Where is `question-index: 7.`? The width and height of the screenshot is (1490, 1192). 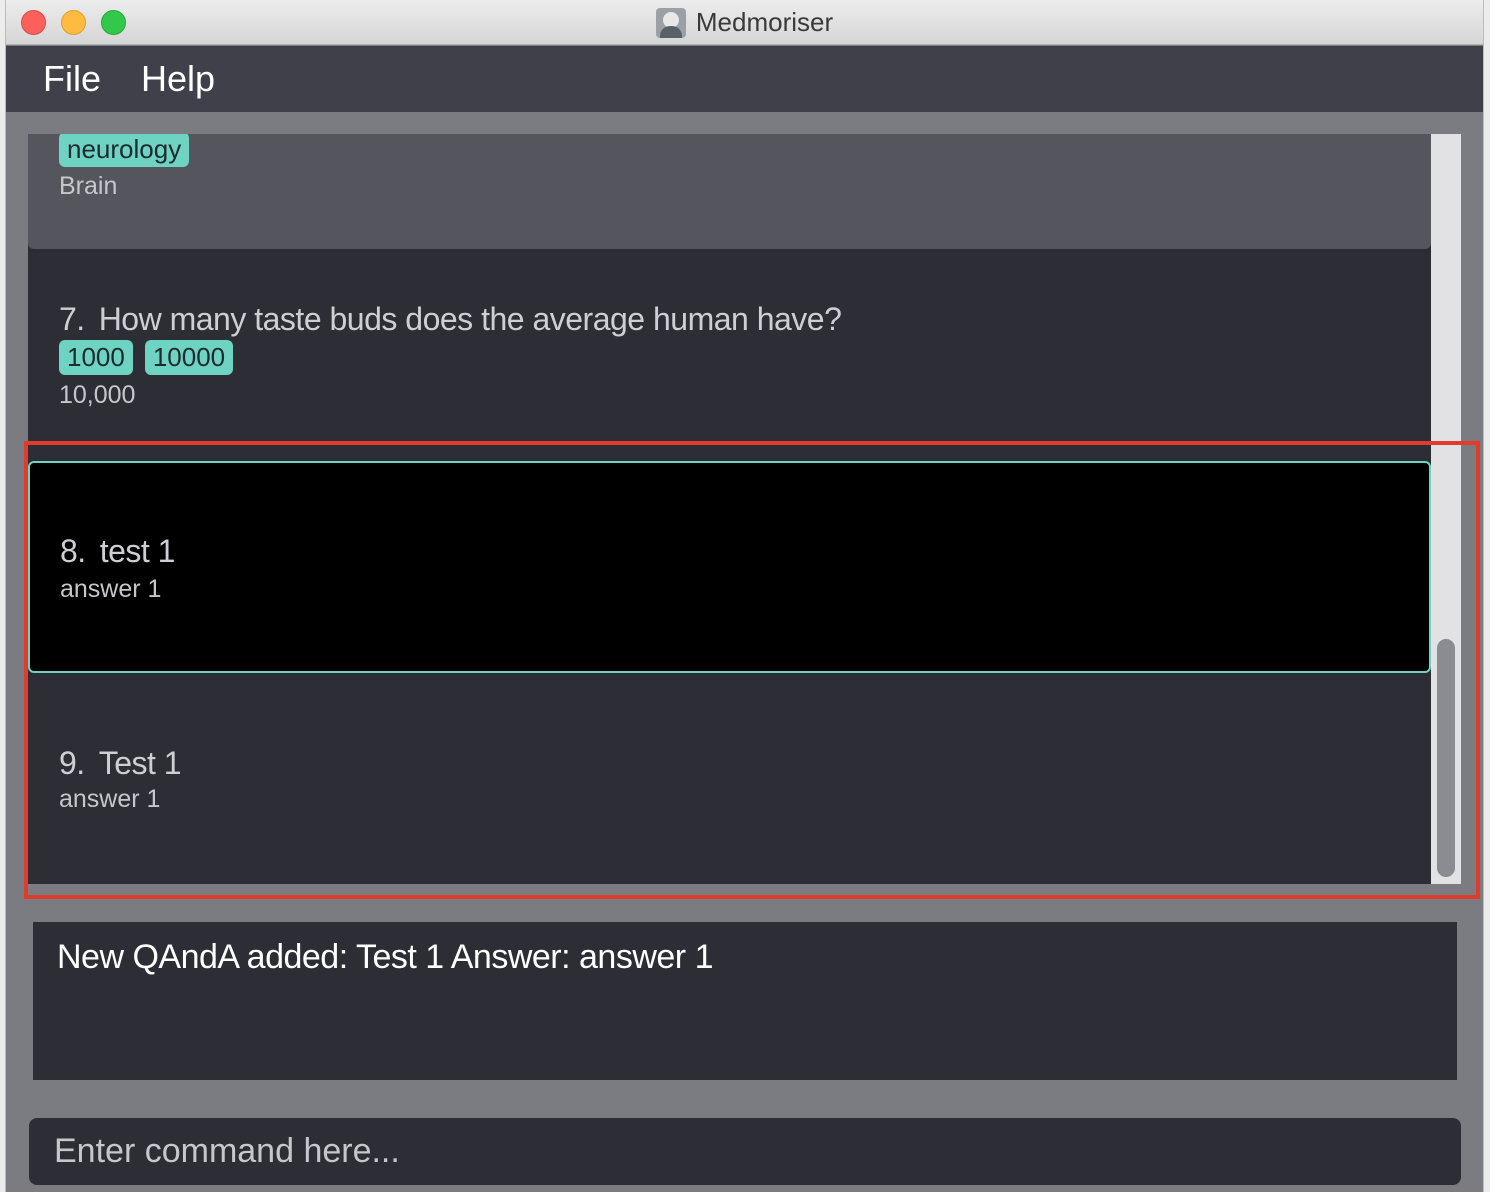
question-index: 7. is located at coordinates (72, 319).